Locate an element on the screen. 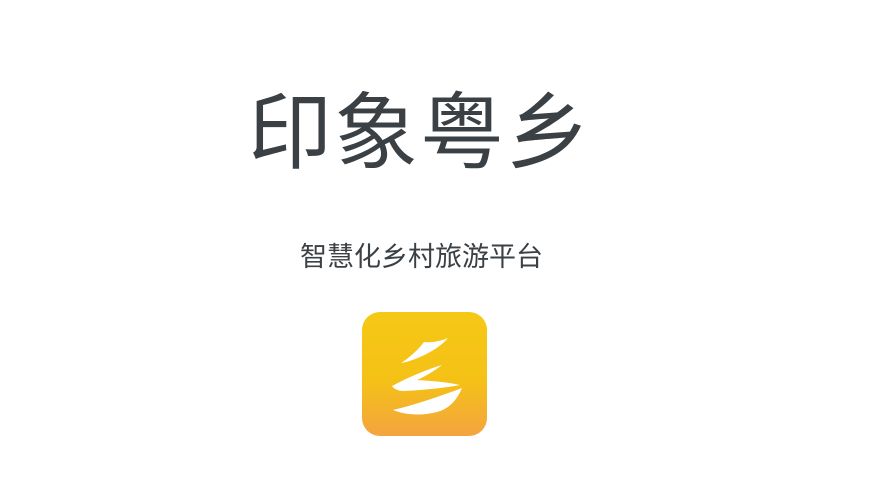 This screenshot has height=498, width=869. xiang-character-logo-icon is located at coordinates (424, 374).